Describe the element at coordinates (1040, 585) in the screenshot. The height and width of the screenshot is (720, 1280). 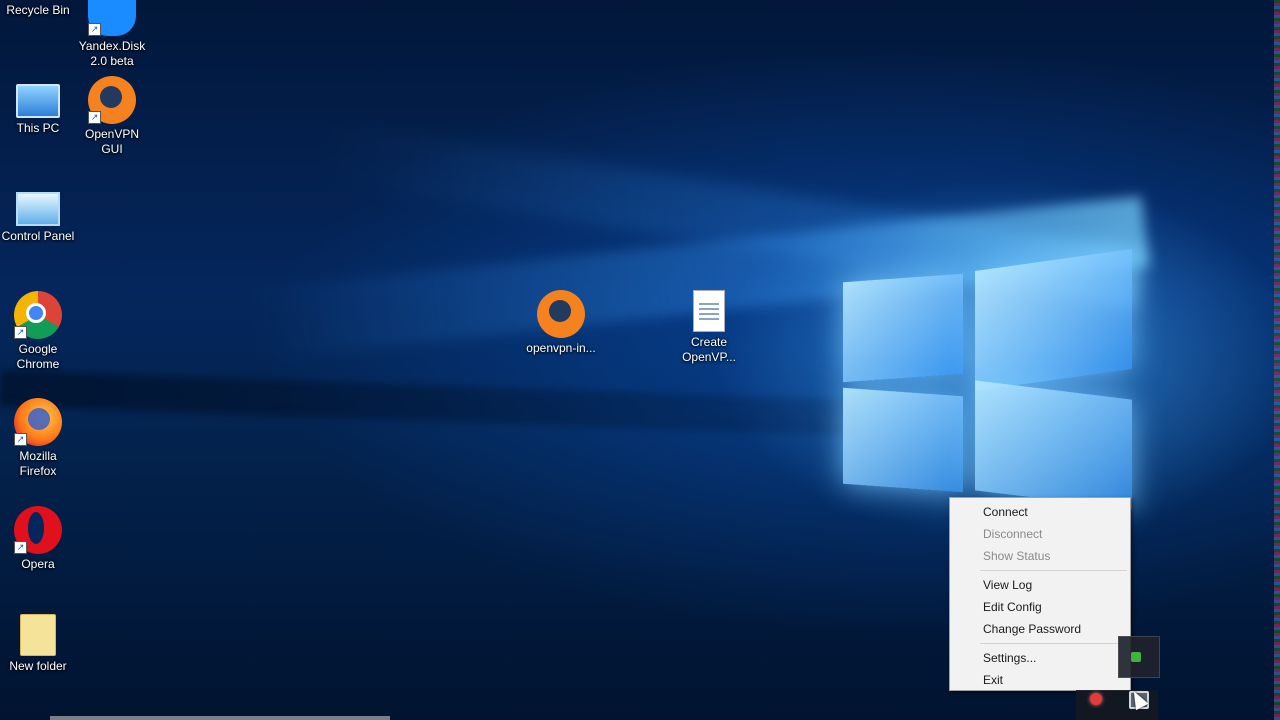
I see `menu-item-view-log: View Log` at that location.